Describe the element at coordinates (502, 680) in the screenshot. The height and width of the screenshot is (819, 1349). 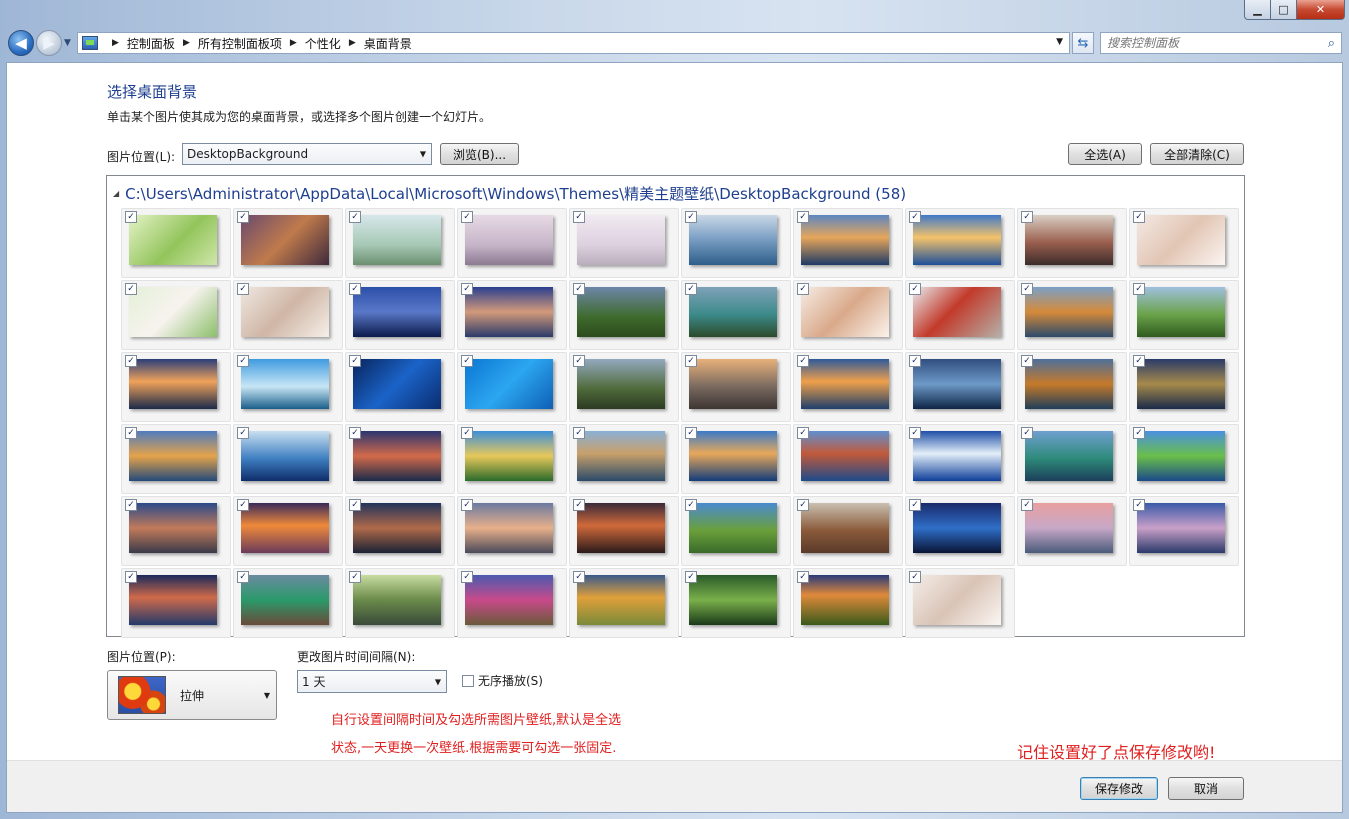
I see `shuffle-option: 无序播放(S)` at that location.